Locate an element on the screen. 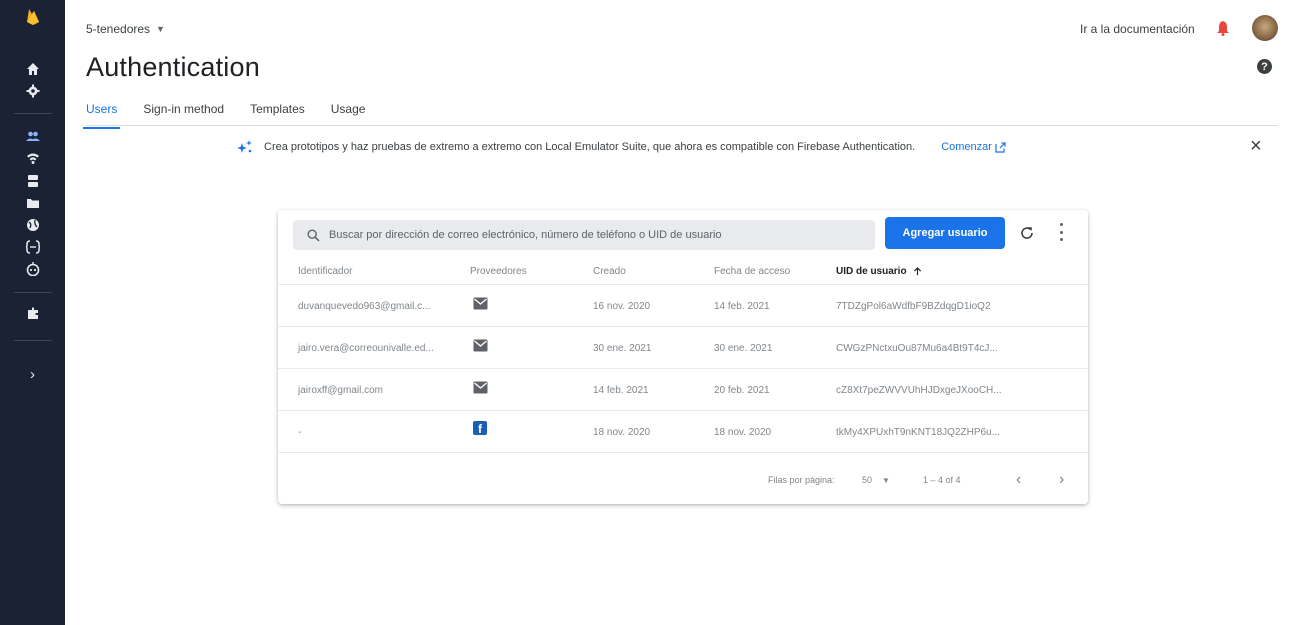 The height and width of the screenshot is (625, 1294). table-pagination: Filas por página: 50 ▼ 1 – 4 of 4 ‹ › is located at coordinates (683, 478).